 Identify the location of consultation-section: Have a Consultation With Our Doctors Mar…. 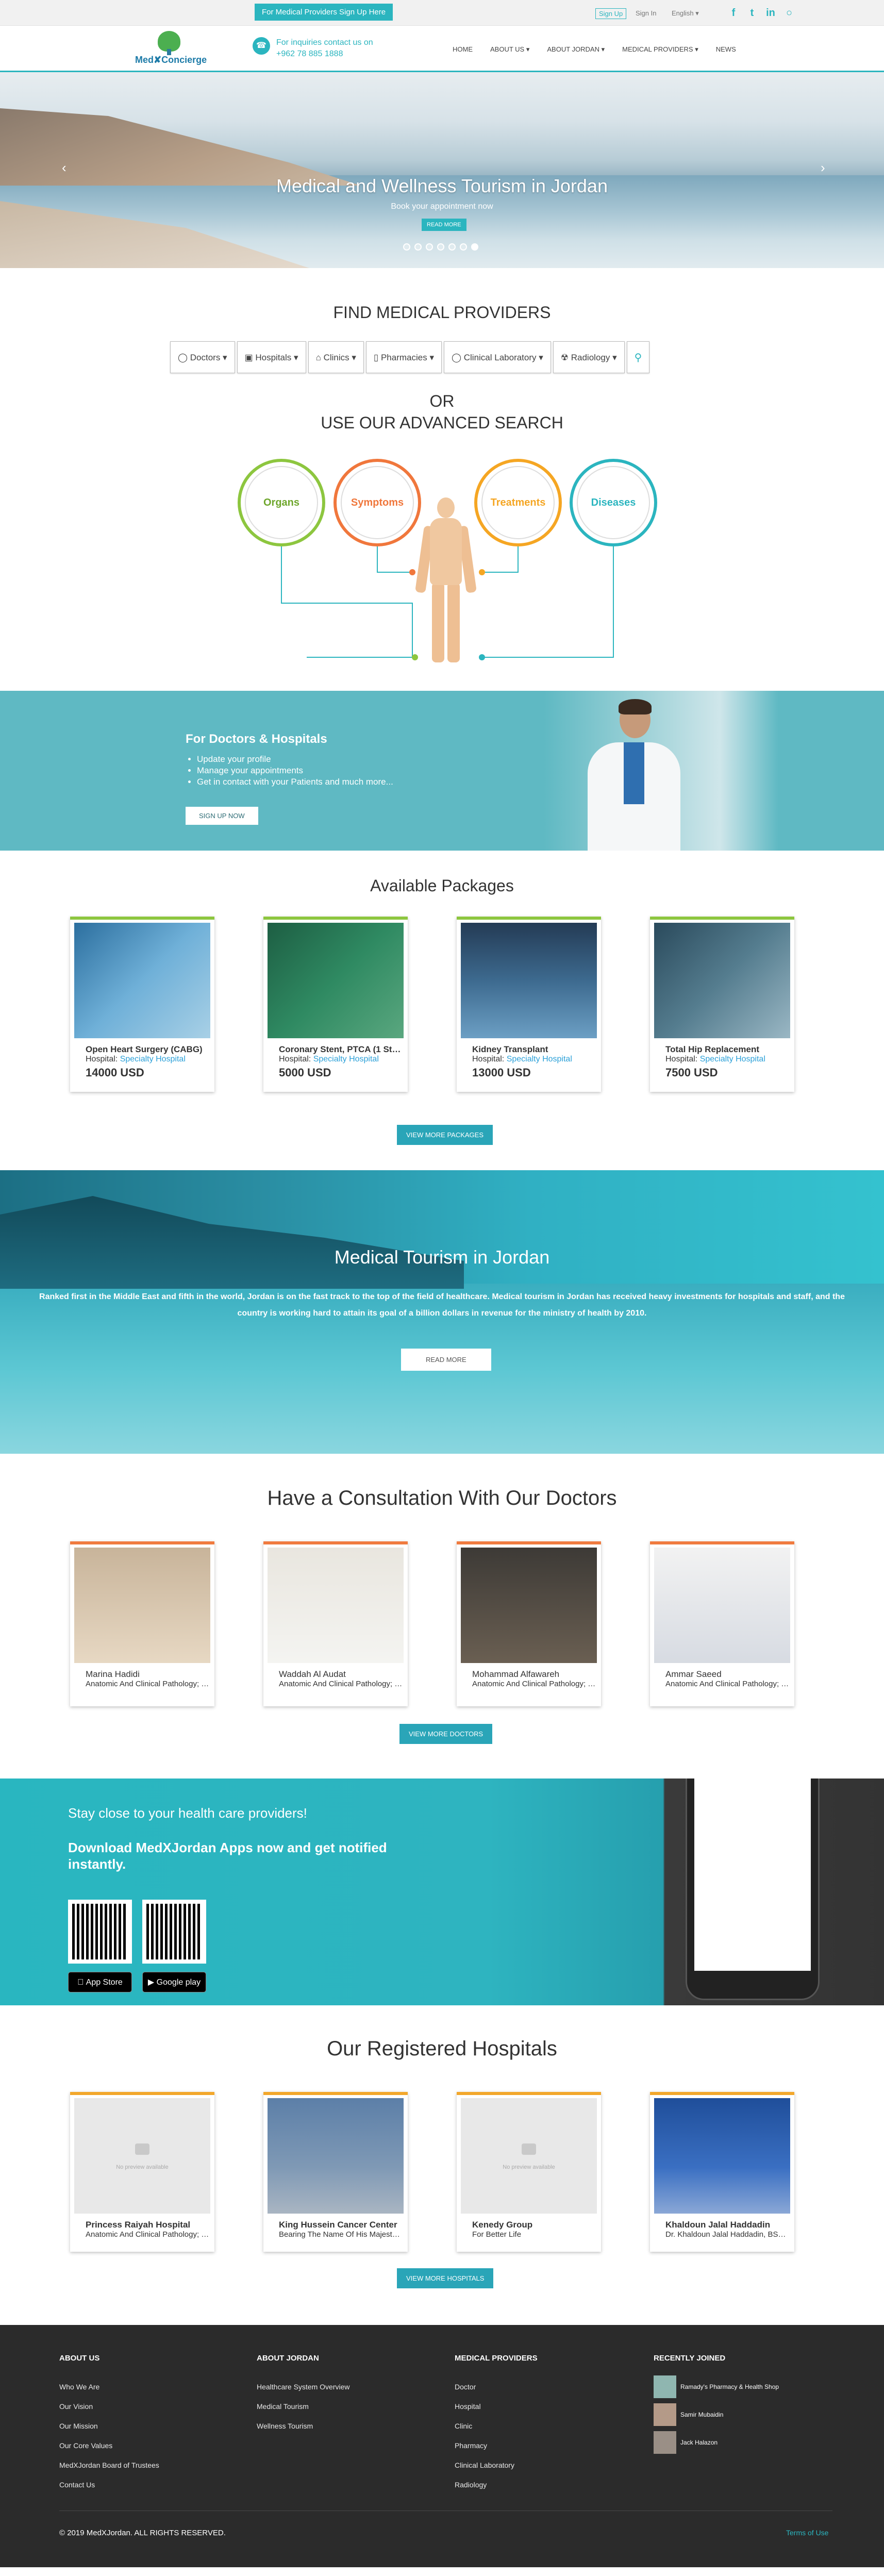
(442, 1617).